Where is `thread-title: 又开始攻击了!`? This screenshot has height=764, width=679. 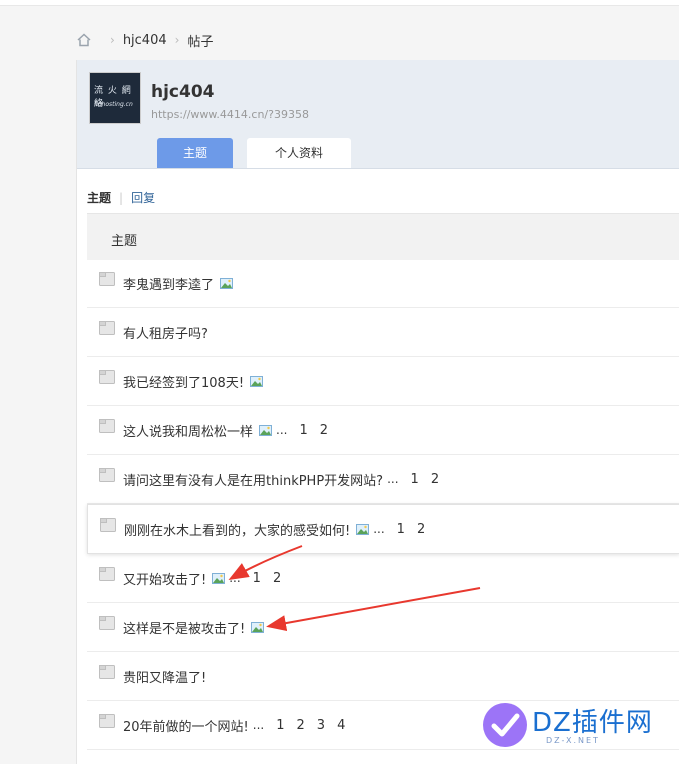
thread-title: 又开始攻击了! is located at coordinates (164, 578).